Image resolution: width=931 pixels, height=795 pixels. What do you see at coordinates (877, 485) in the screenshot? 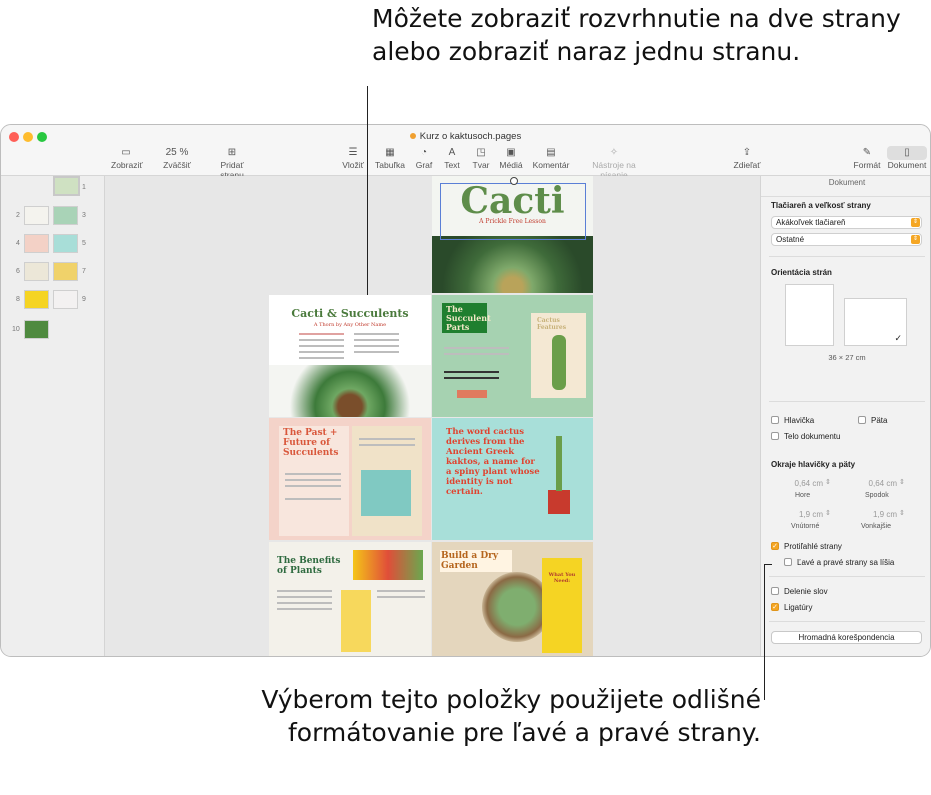
I see `bottom-margin-field: 0,64 cm` at bounding box center [877, 485].